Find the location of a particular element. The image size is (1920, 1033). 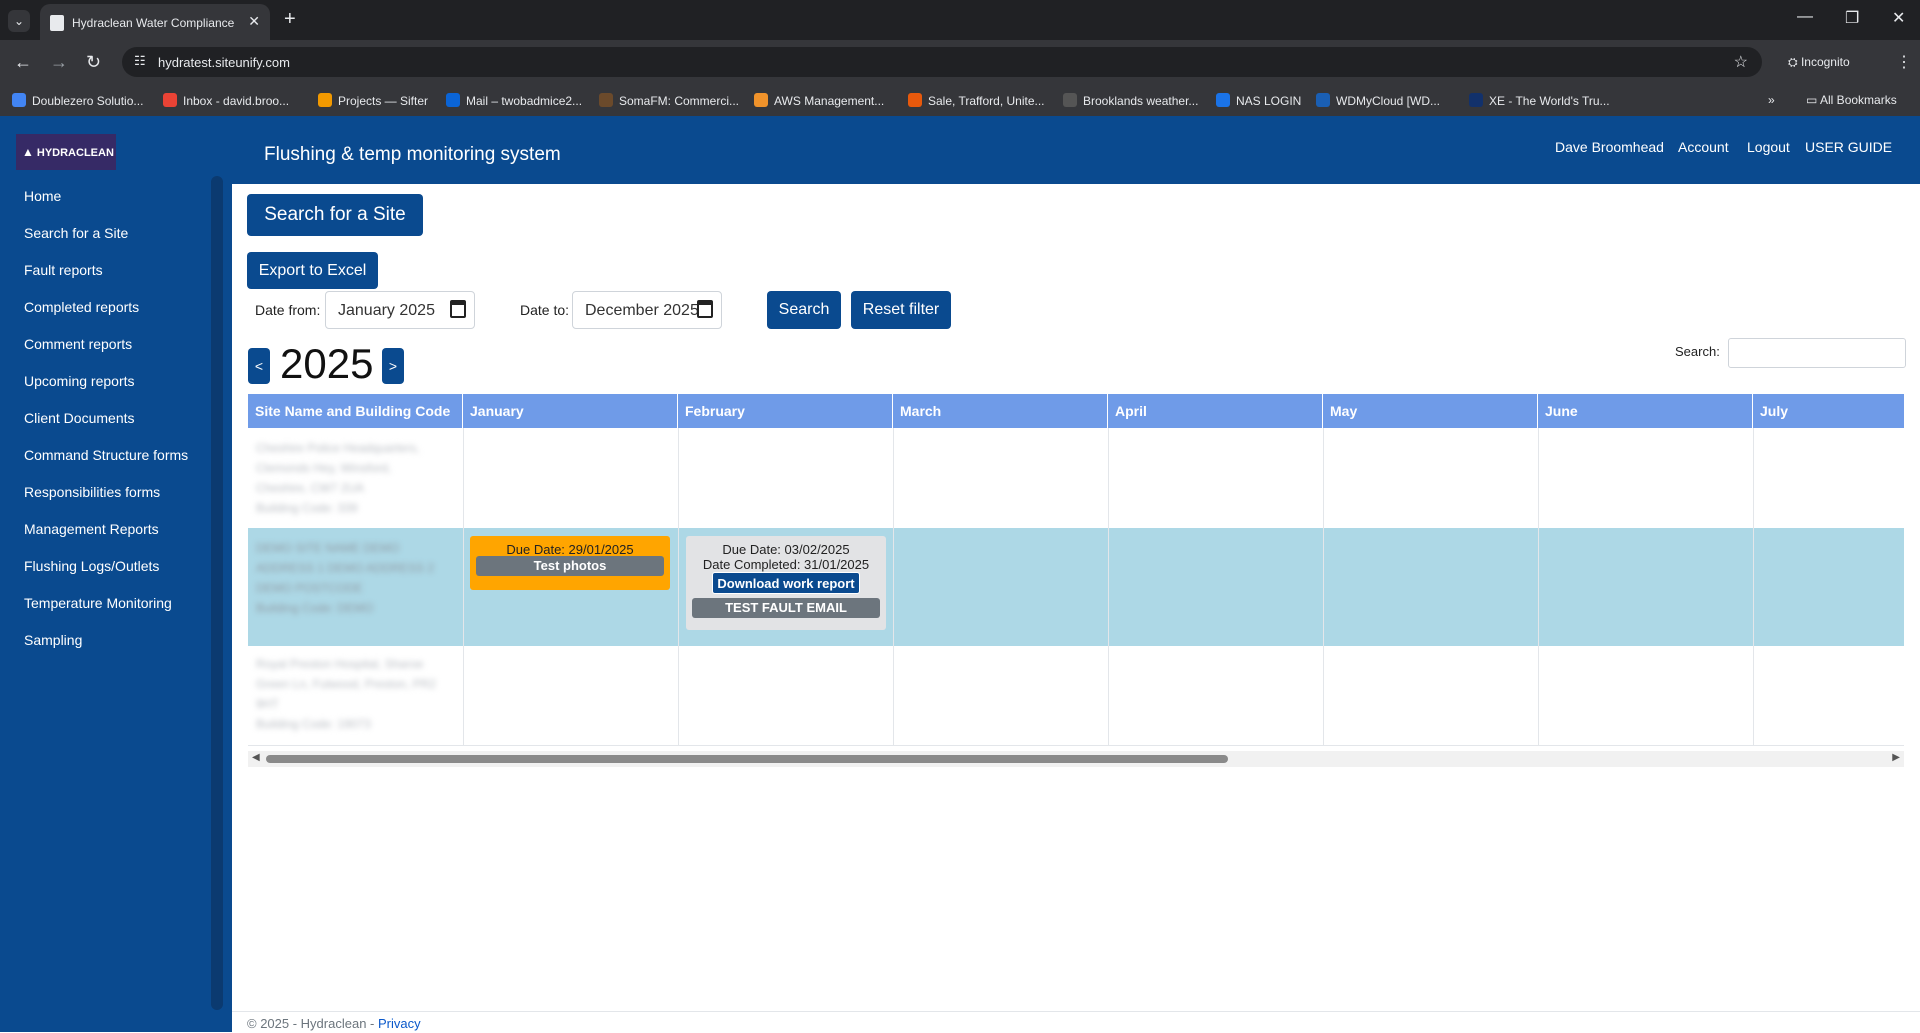

sidebar-item-client-documents: Client Documents is located at coordinates (79, 418).